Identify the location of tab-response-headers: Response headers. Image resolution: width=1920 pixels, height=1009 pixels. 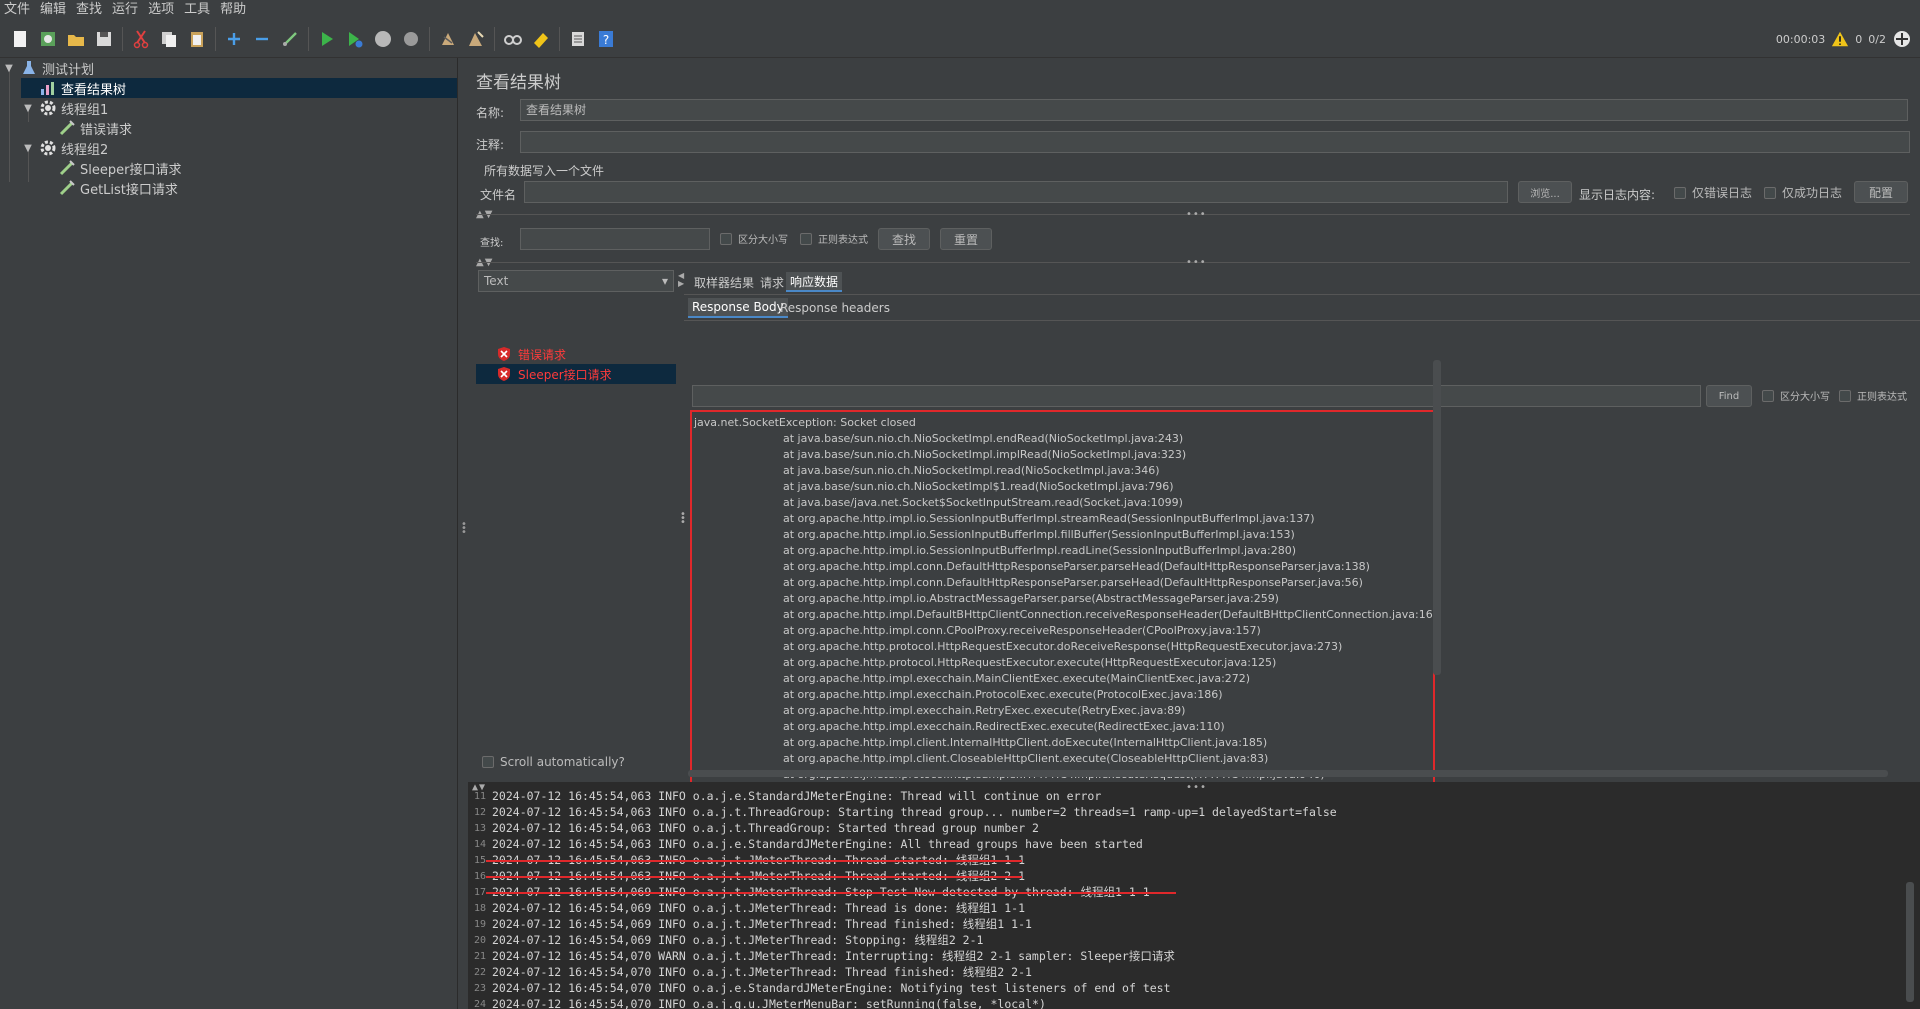
(835, 308).